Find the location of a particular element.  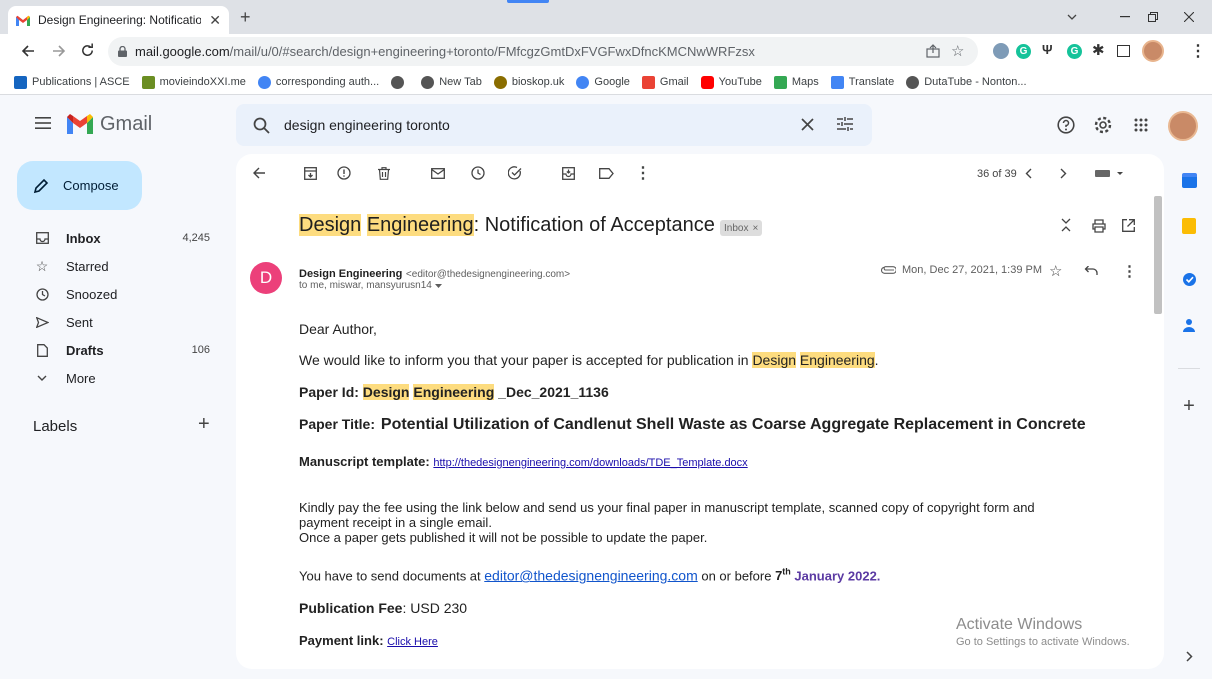

move-to-icon is located at coordinates (568, 173).